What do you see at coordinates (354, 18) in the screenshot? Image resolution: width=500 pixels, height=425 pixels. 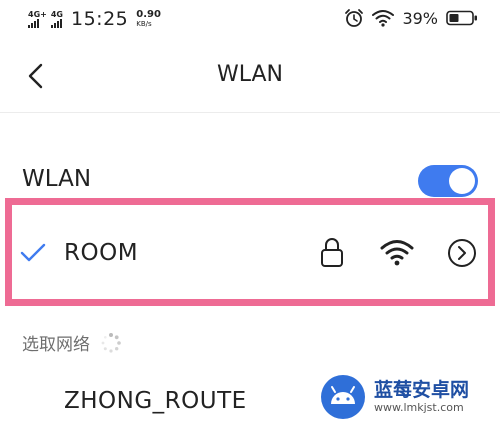 I see `alarm-icon` at bounding box center [354, 18].